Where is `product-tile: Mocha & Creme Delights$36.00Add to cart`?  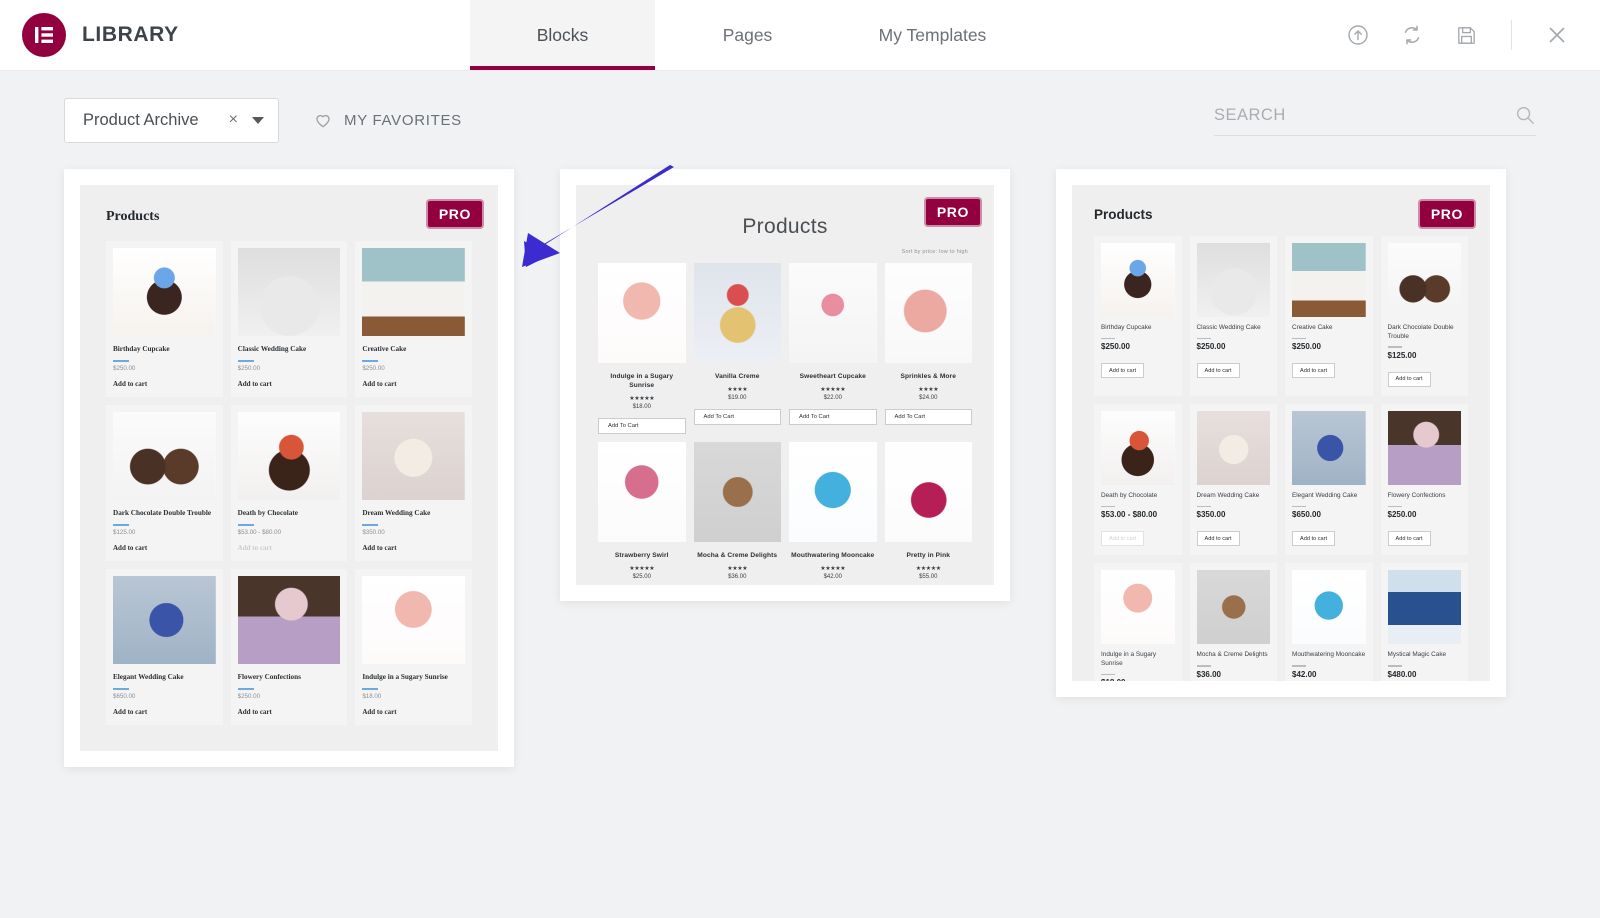
product-tile: Mocha & Creme Delights$36.00Add to cart is located at coordinates (1233, 622).